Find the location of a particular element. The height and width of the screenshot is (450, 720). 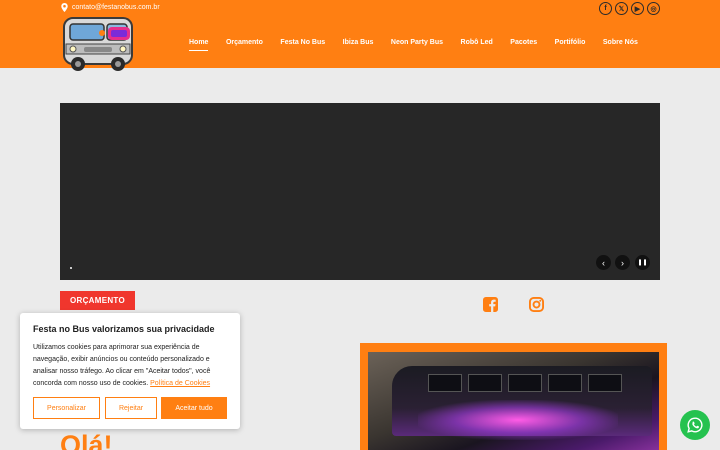

nav-sobre-nos: Sobre Nós is located at coordinates (620, 46).